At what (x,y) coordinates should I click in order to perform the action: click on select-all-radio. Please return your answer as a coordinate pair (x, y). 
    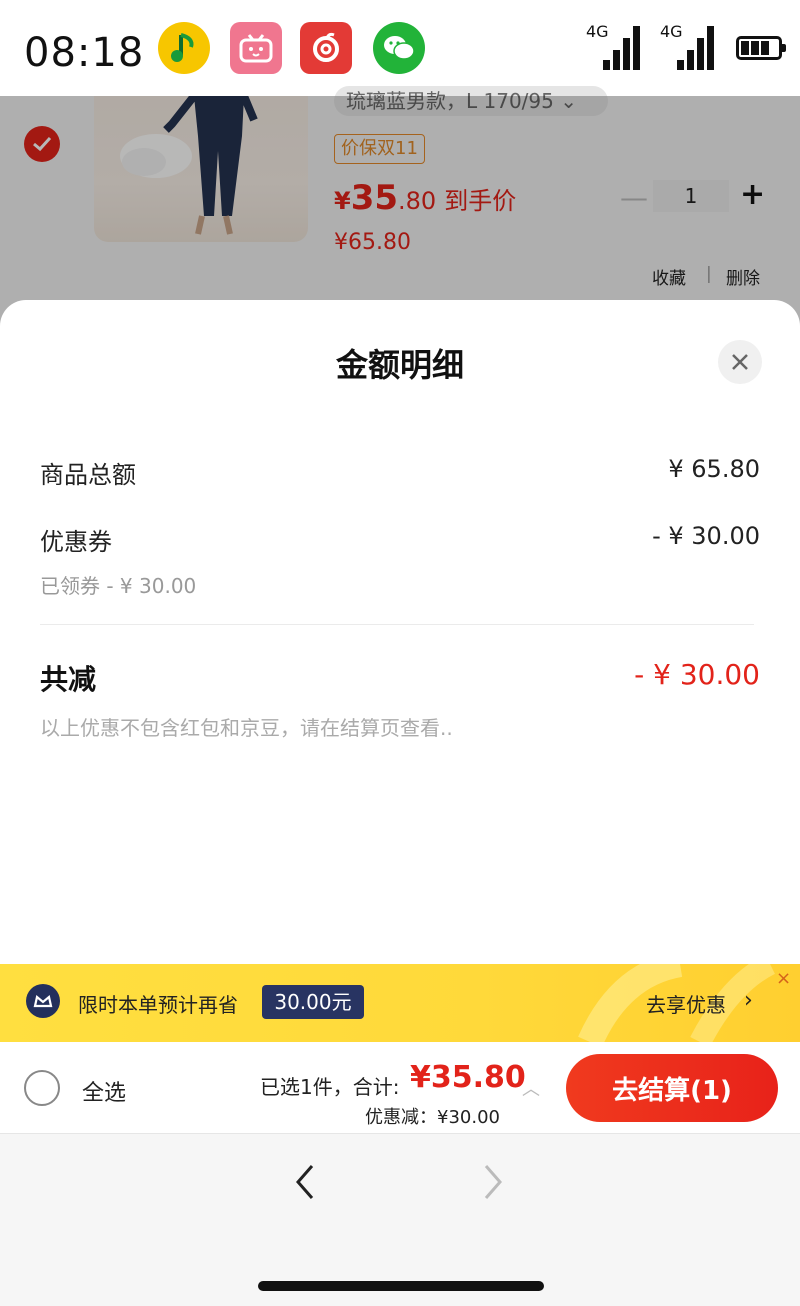
    Looking at the image, I should click on (42, 1088).